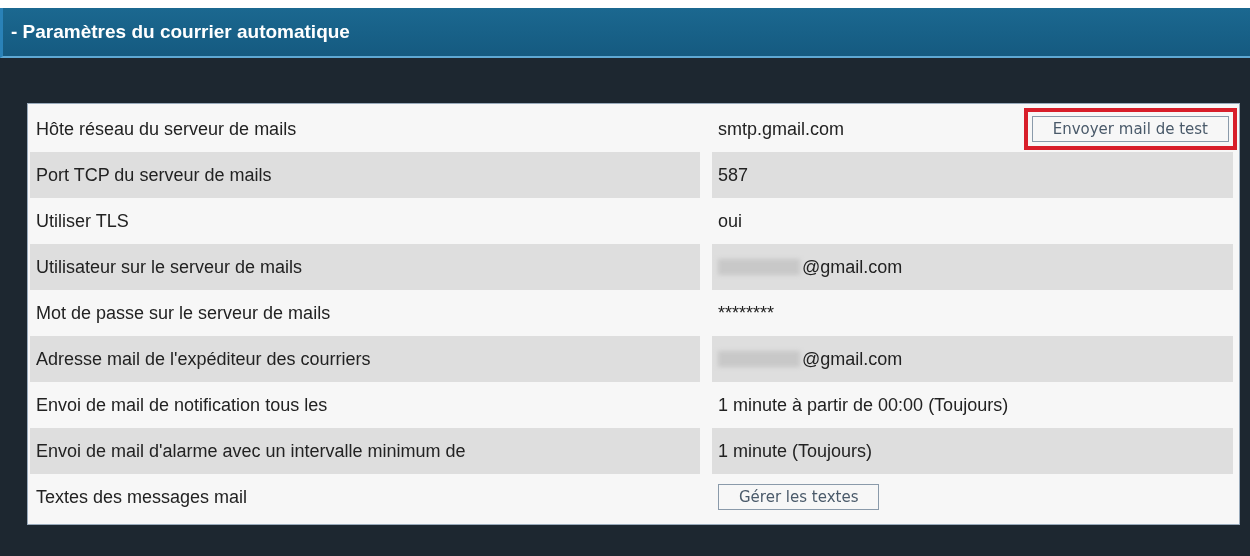  Describe the element at coordinates (142, 497) in the screenshot. I see `setting-label: Textes des messages mail` at that location.